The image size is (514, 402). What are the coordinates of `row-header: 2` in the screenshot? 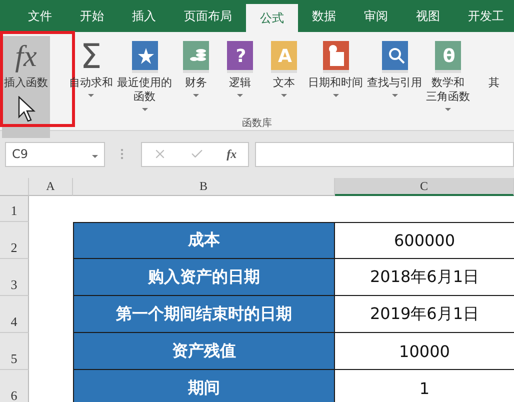 It's located at (14, 240).